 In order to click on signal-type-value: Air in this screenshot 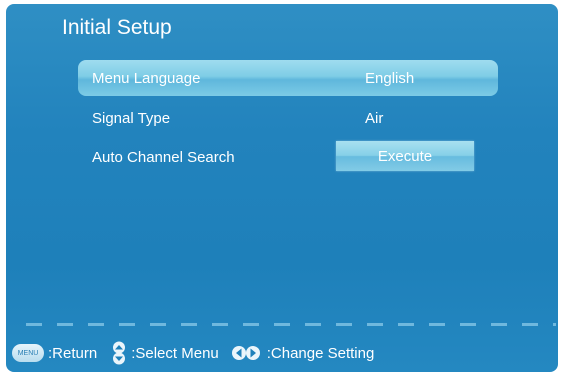, I will do `click(374, 118)`.